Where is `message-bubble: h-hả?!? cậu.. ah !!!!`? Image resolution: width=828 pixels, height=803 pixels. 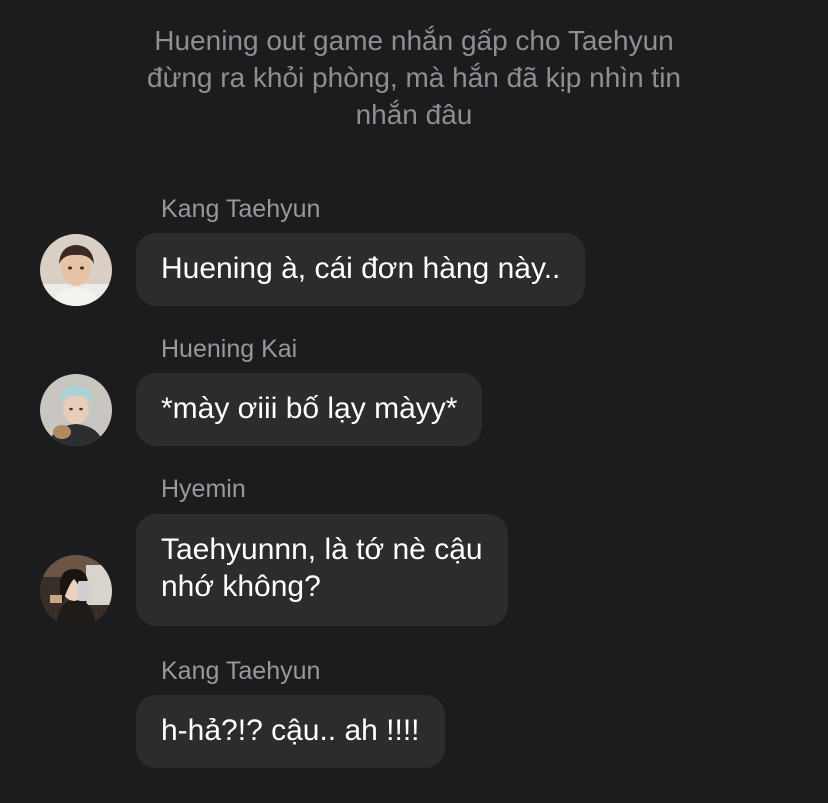 message-bubble: h-hả?!? cậu.. ah !!!! is located at coordinates (290, 731).